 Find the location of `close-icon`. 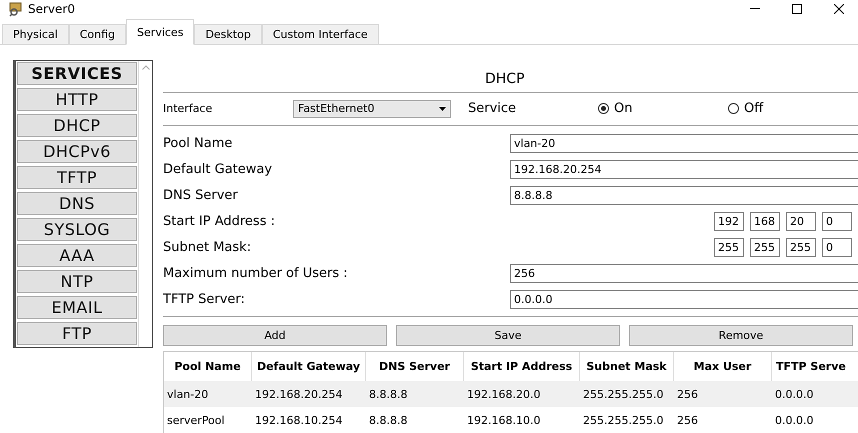

close-icon is located at coordinates (839, 9).